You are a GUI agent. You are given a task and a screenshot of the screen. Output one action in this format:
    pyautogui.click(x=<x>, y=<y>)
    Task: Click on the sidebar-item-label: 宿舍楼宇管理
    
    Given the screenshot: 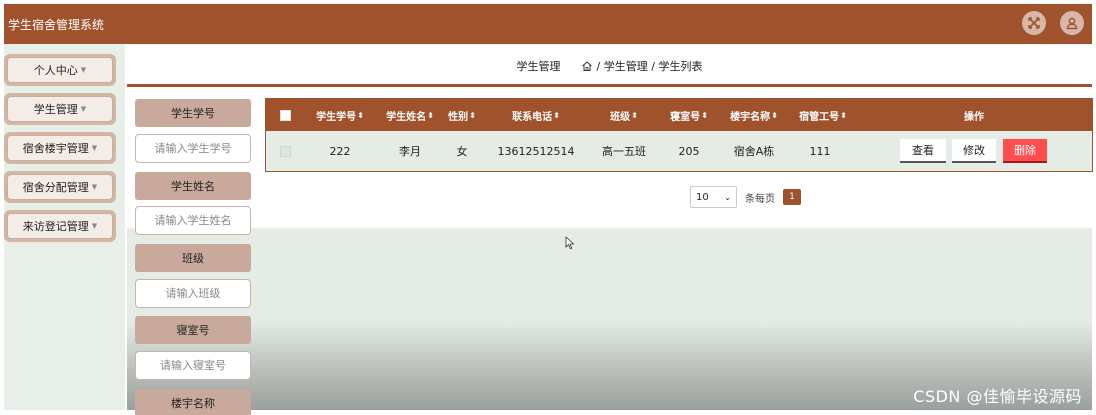 What is the action you would take?
    pyautogui.click(x=55, y=148)
    